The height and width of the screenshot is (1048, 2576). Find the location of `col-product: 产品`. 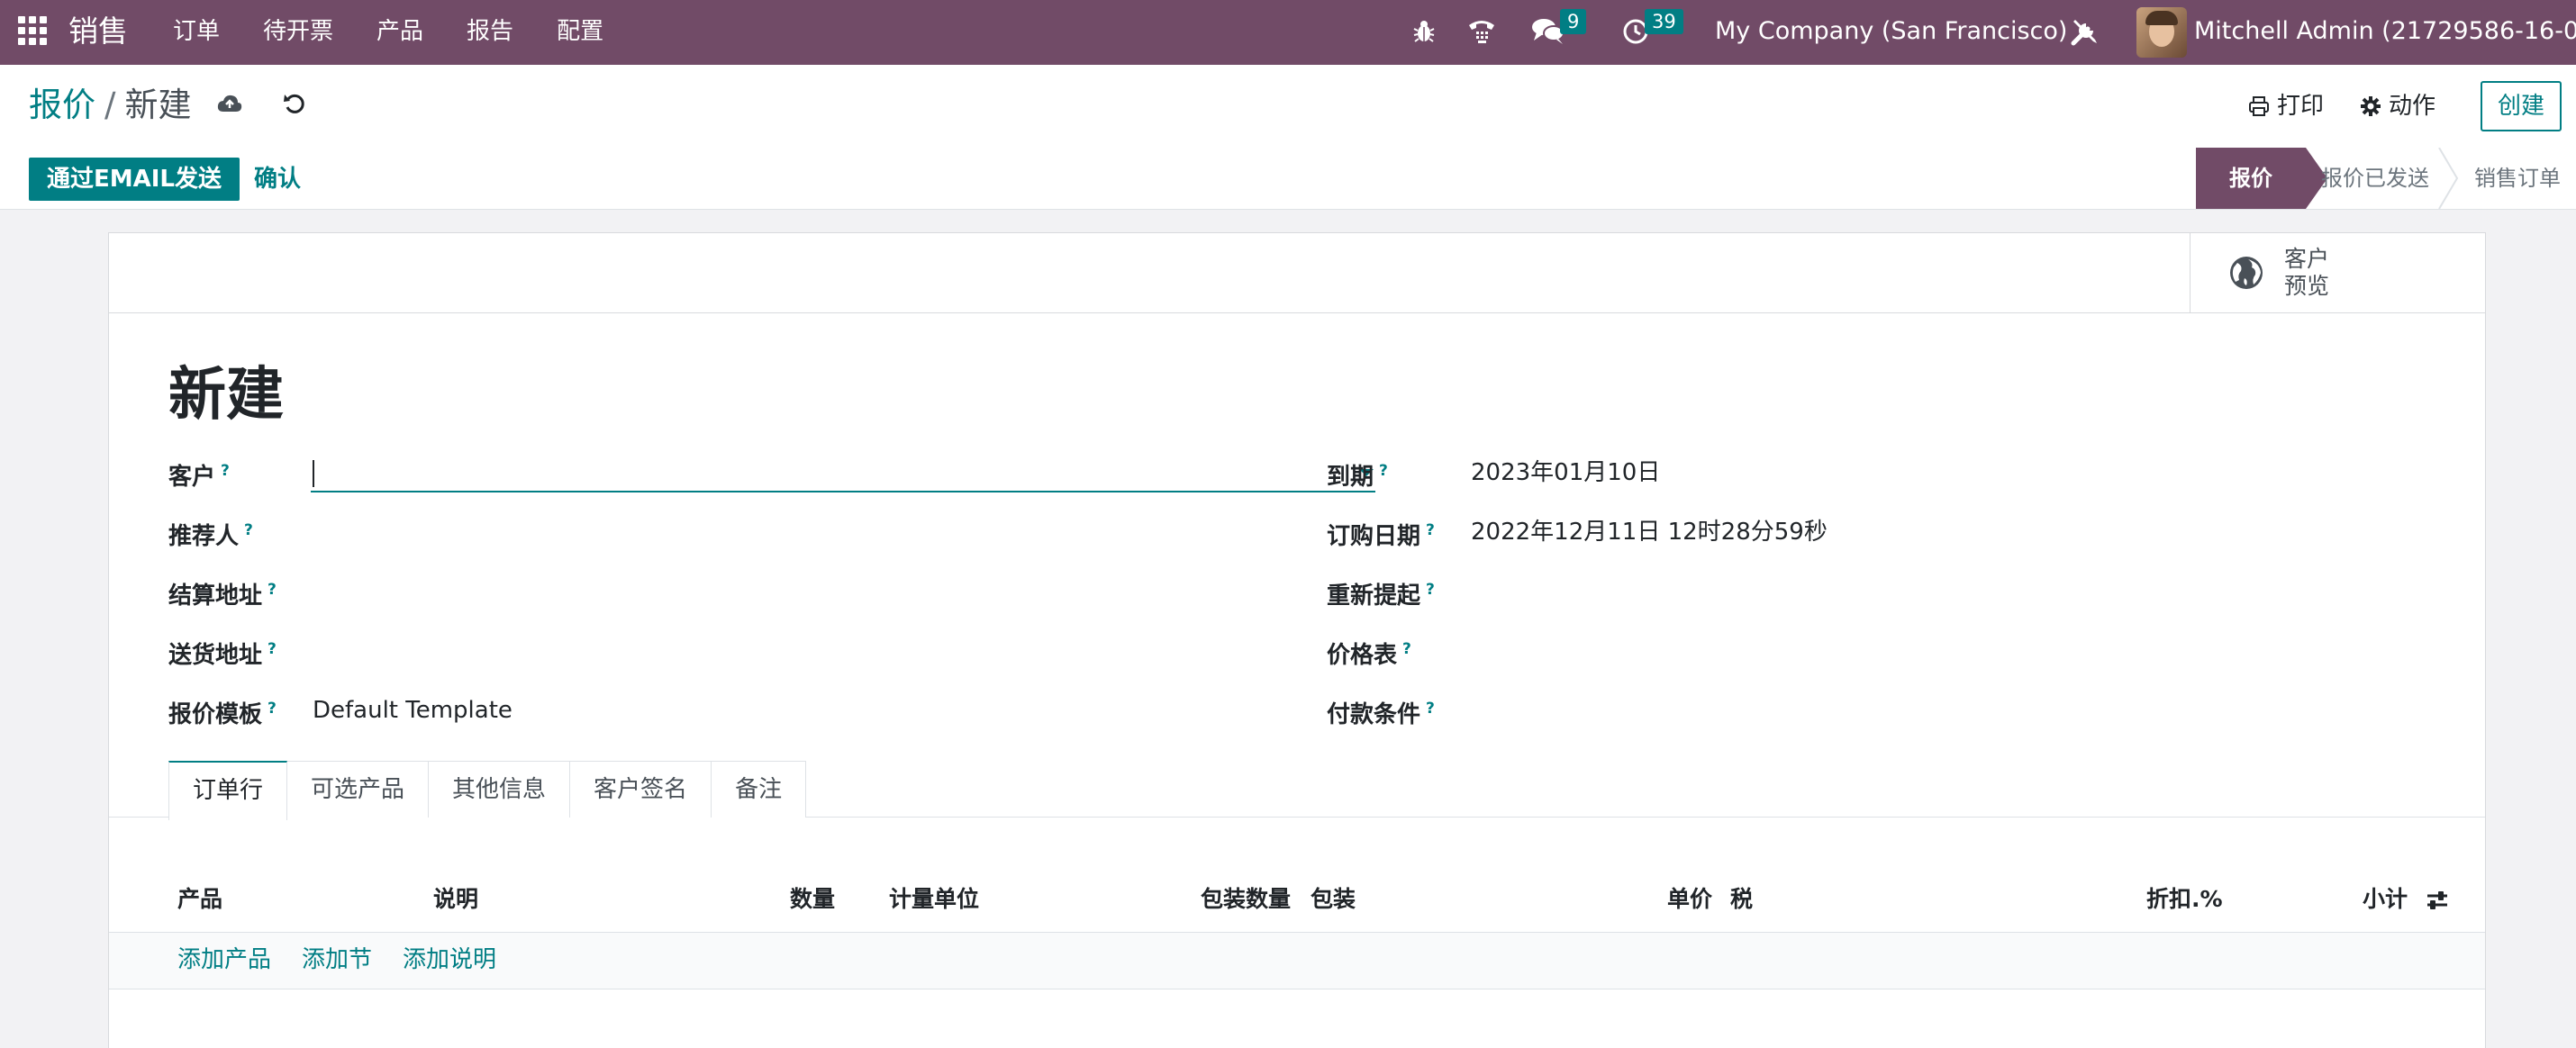

col-product: 产品 is located at coordinates (199, 899).